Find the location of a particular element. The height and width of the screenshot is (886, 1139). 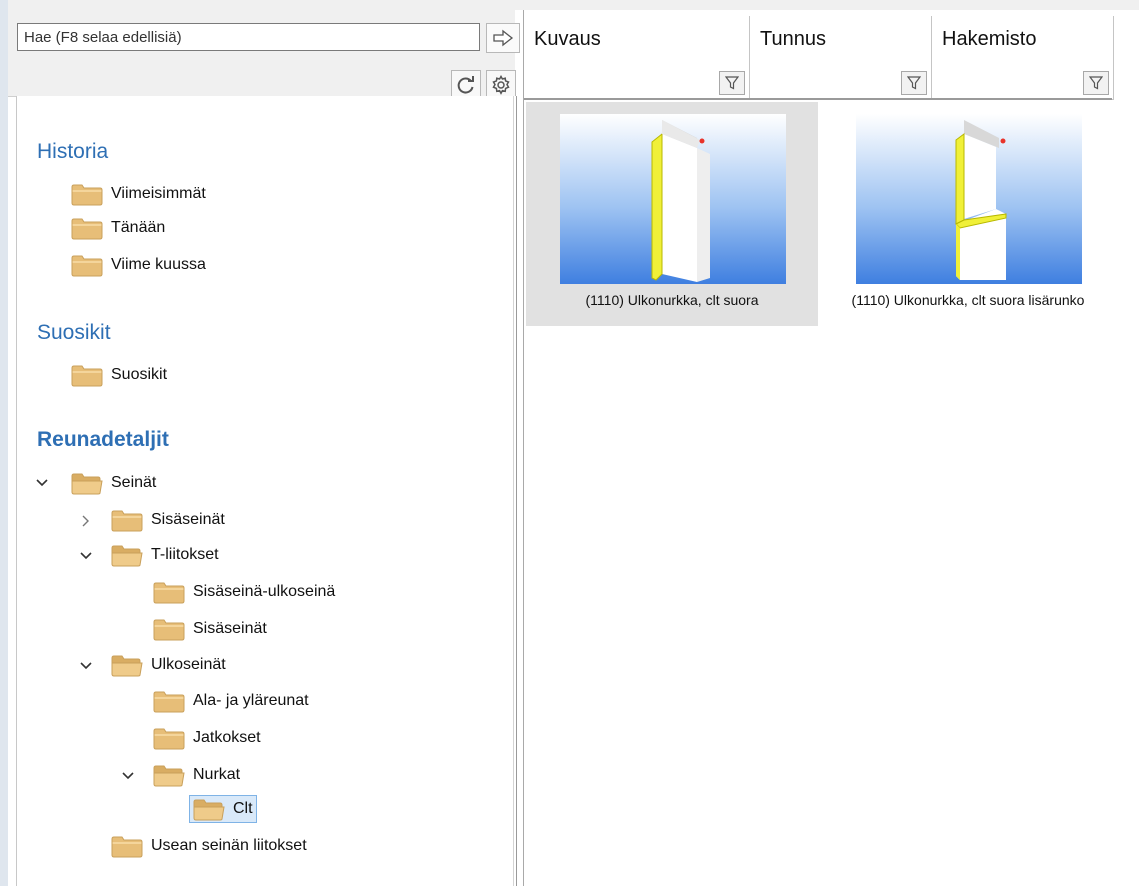

tree-item-favorites: Suosikit is located at coordinates (119, 375).